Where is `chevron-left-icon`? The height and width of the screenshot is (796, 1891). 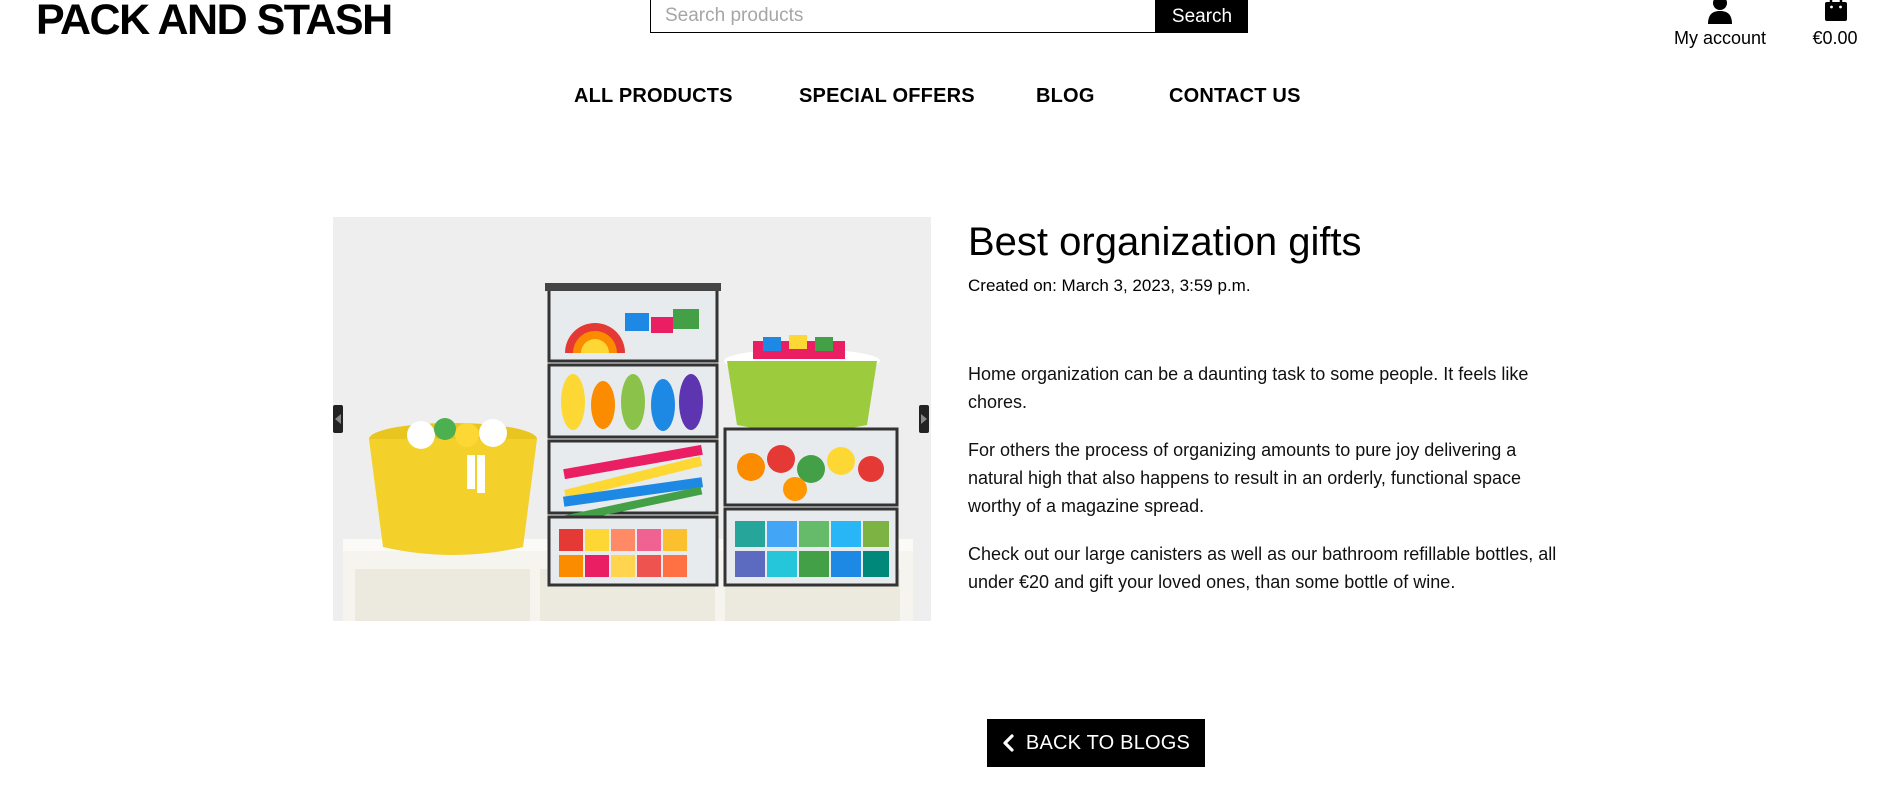 chevron-left-icon is located at coordinates (1008, 743).